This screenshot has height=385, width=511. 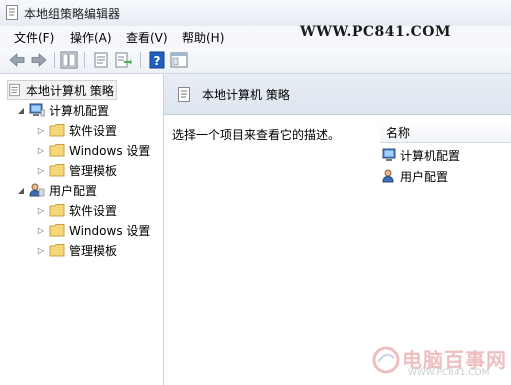 I want to click on forward-arrow-icon, so click(x=39, y=60).